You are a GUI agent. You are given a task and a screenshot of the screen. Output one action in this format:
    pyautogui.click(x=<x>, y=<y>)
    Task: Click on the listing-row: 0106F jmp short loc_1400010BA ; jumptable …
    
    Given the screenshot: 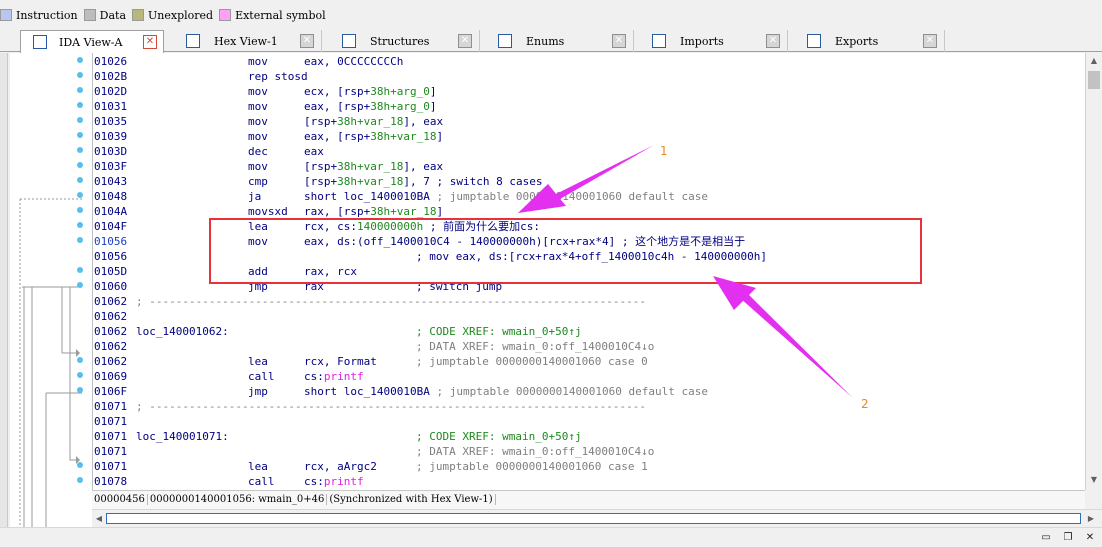 What is the action you would take?
    pyautogui.click(x=588, y=391)
    